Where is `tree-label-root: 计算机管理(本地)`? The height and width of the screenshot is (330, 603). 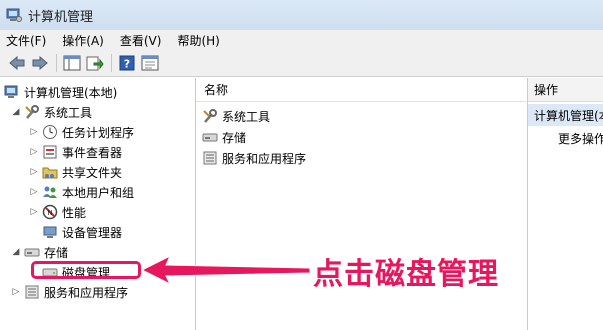 tree-label-root: 计算机管理(本地) is located at coordinates (71, 92).